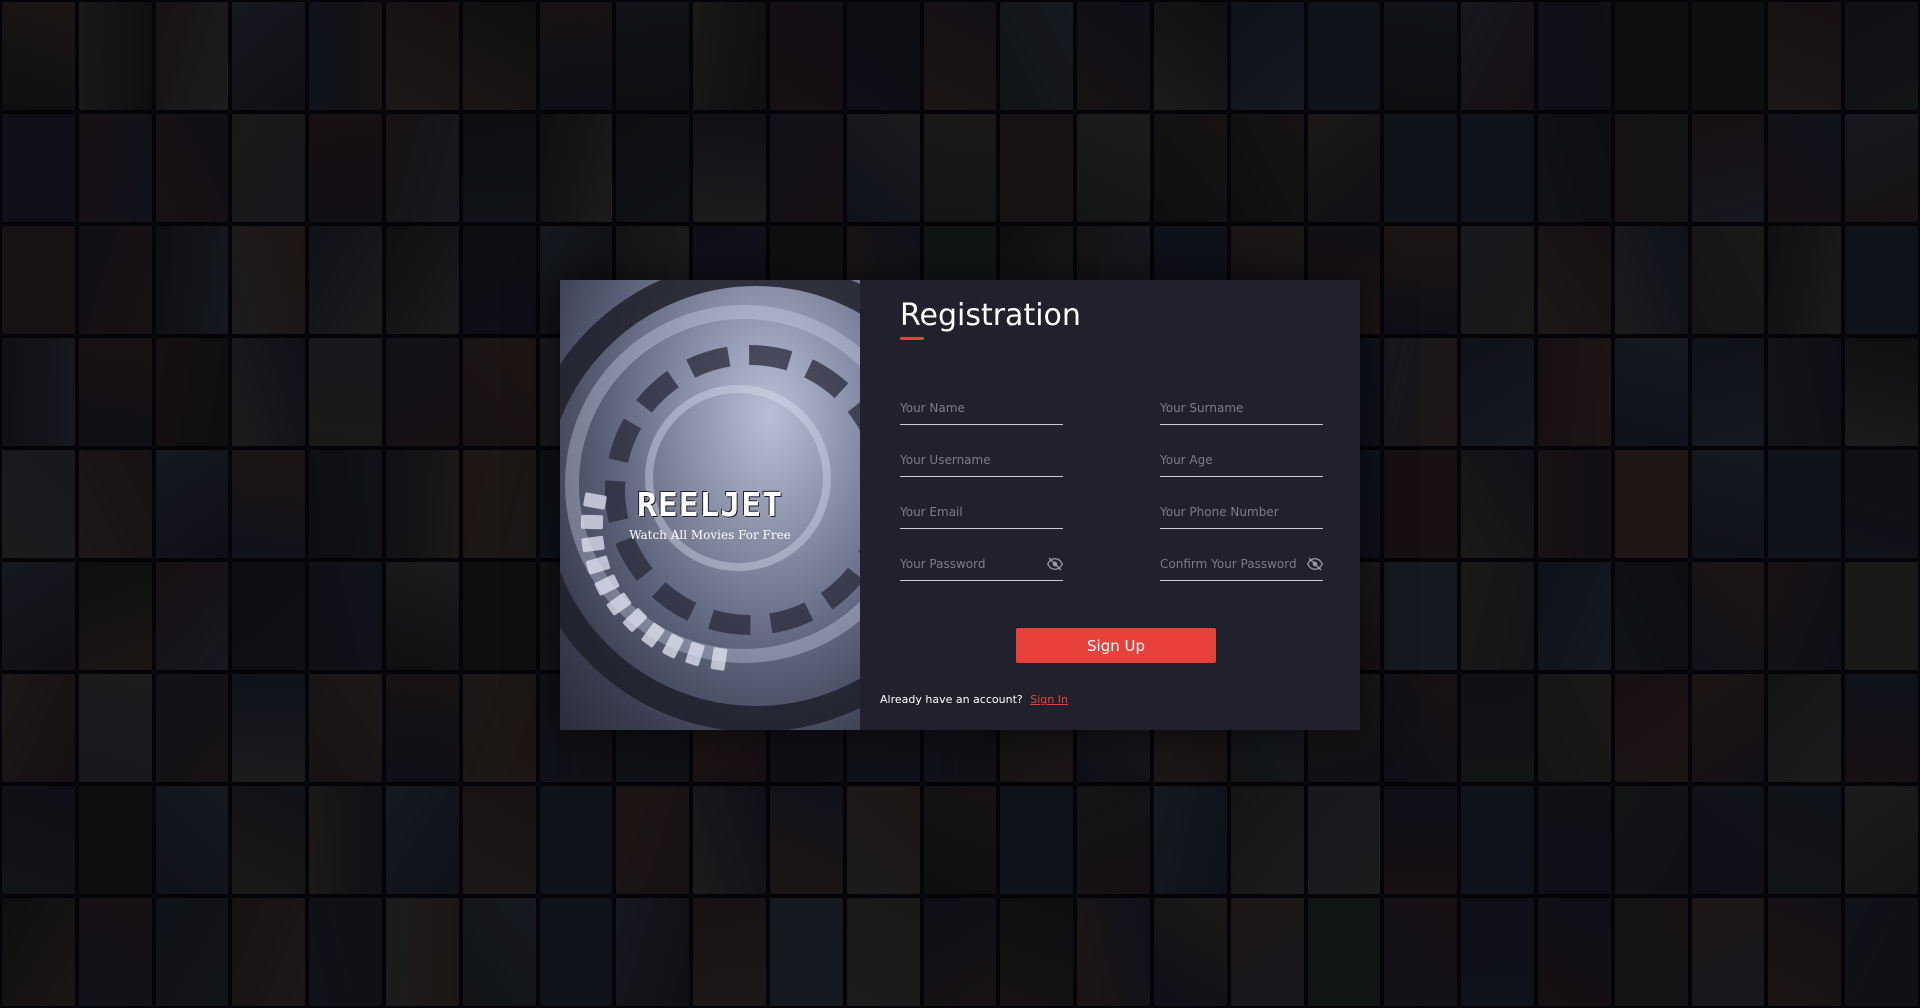  I want to click on brand: REELJET Watch All Movies For Free, so click(710, 513).